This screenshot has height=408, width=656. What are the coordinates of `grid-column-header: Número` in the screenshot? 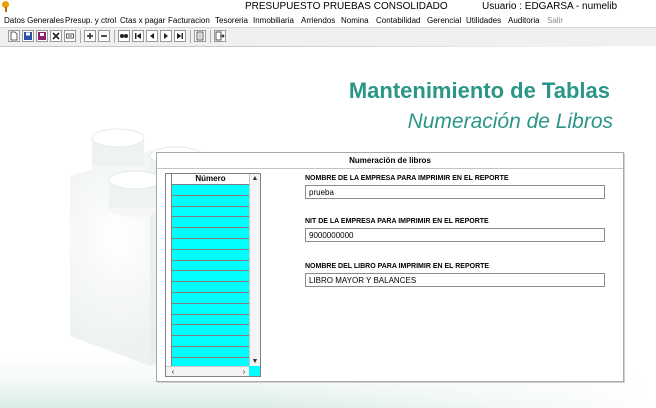 It's located at (210, 179).